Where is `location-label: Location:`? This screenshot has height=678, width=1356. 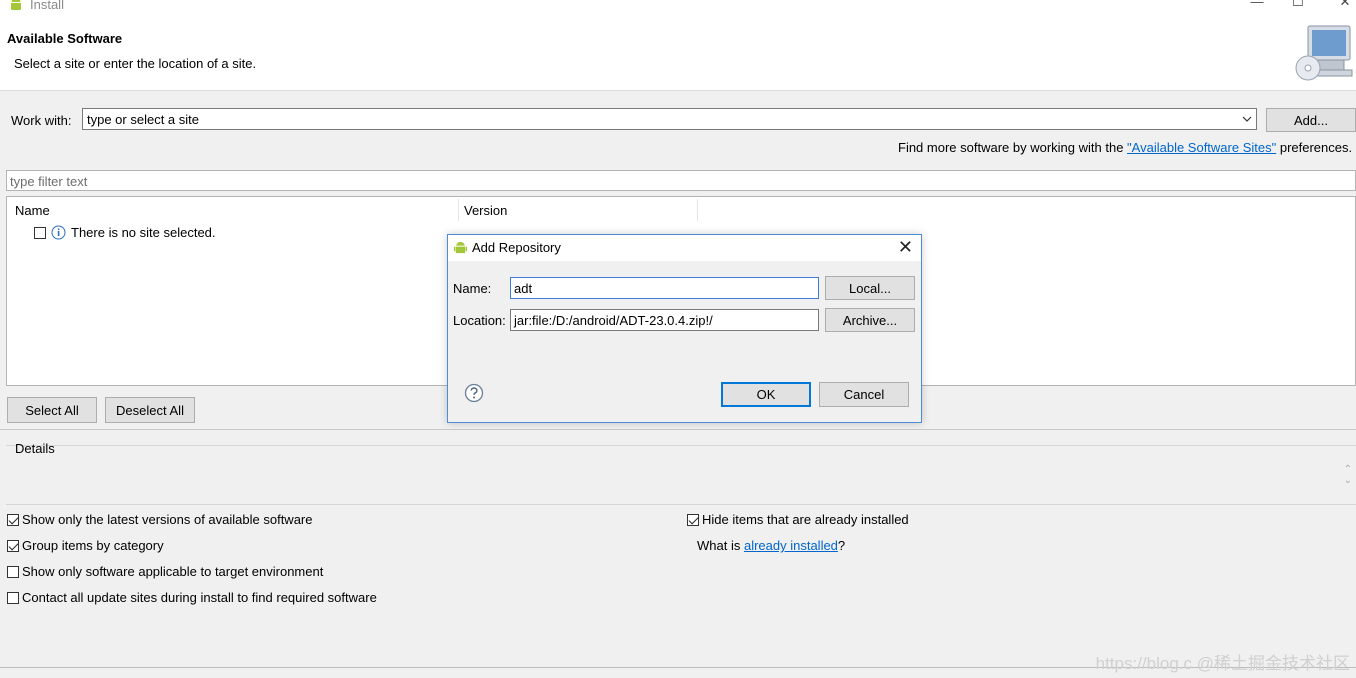
location-label: Location: is located at coordinates (479, 320).